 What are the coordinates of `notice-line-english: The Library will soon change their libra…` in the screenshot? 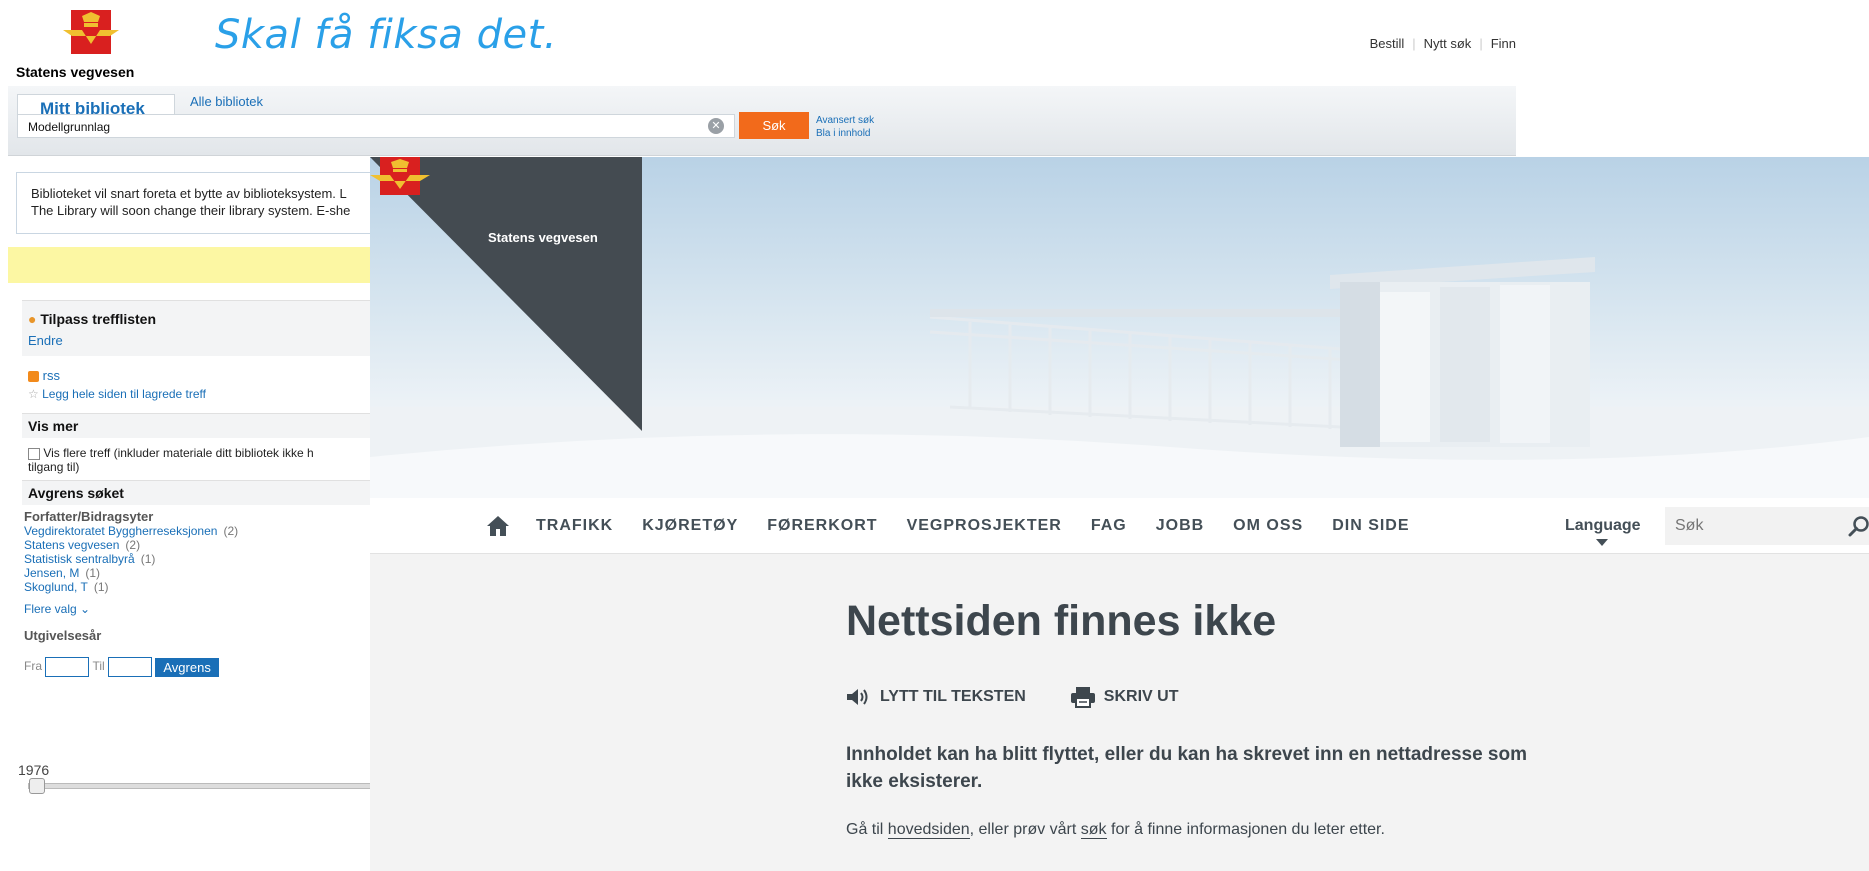 It's located at (191, 210).